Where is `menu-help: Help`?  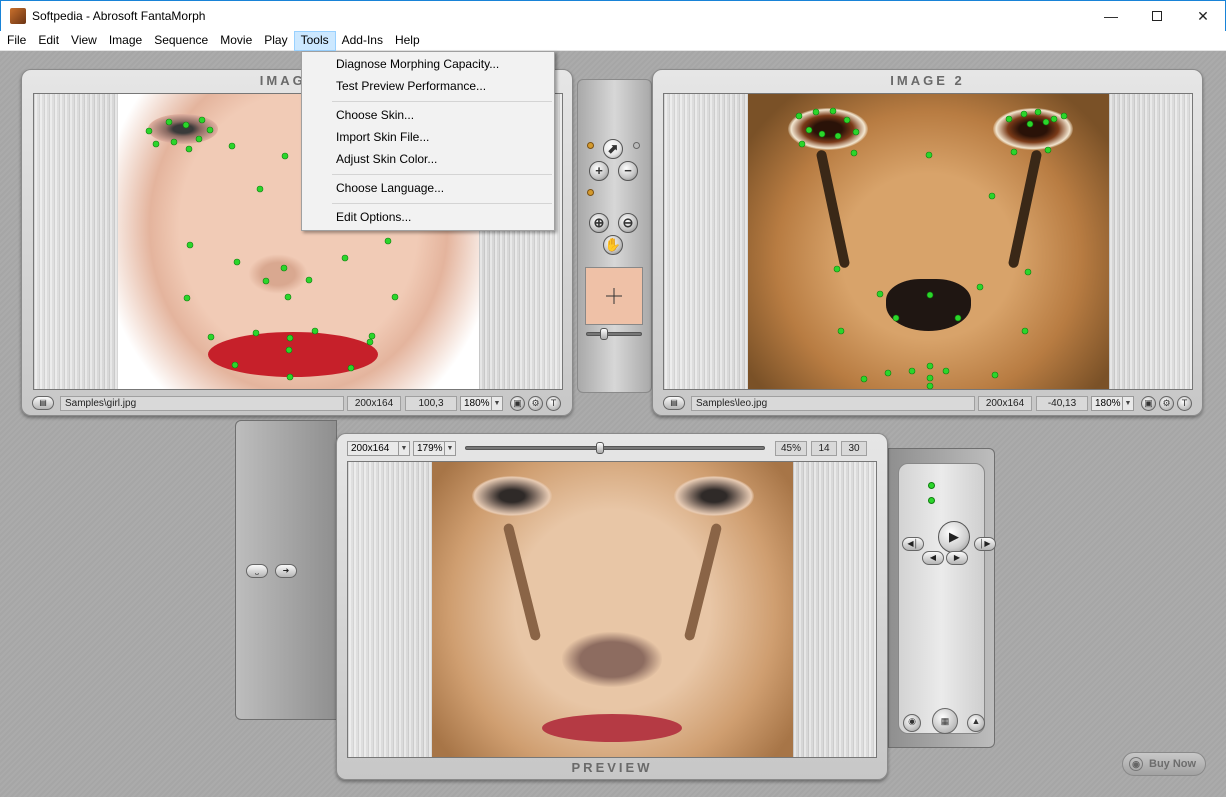
menu-help: Help is located at coordinates (407, 41).